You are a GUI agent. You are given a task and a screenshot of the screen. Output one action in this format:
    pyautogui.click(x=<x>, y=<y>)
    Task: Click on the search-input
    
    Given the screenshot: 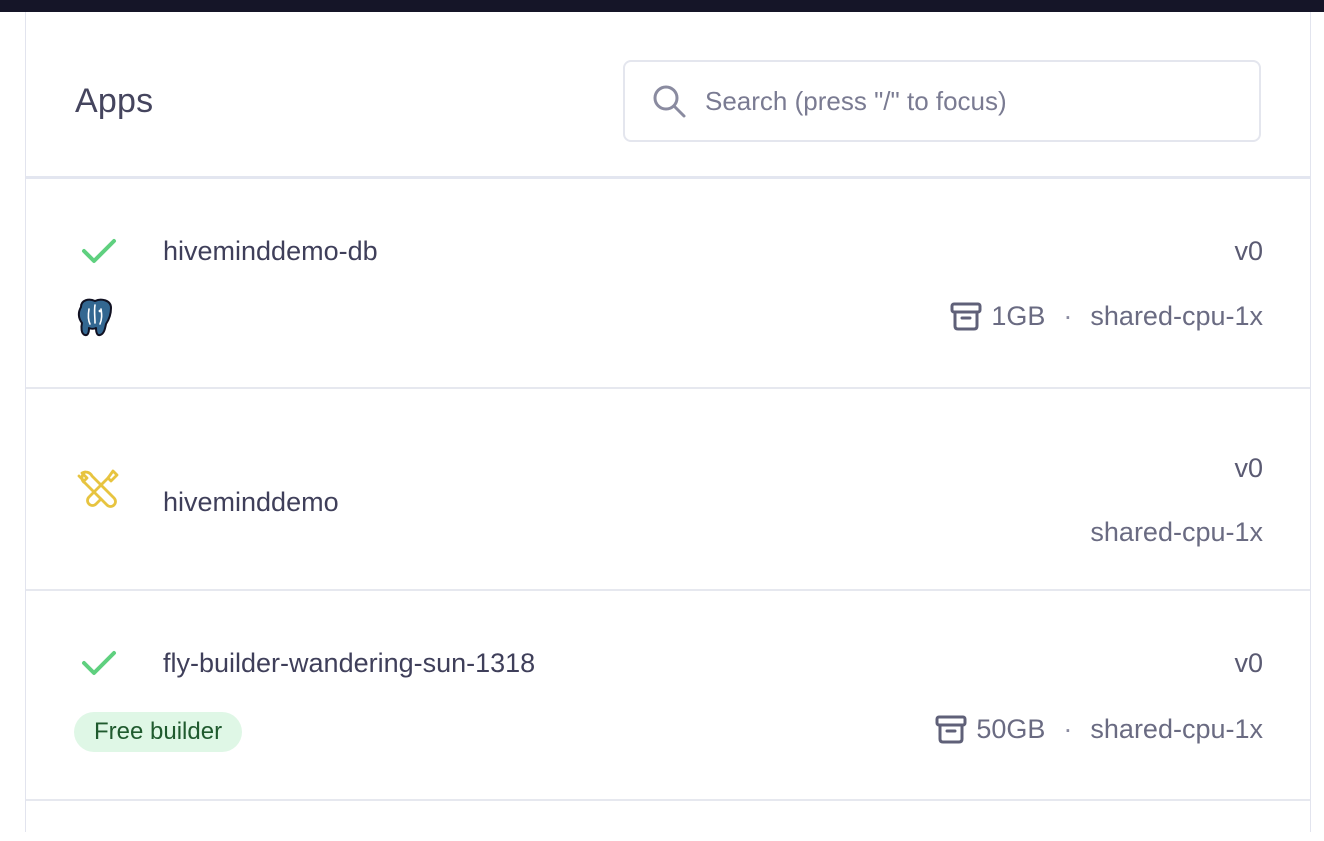 What is the action you would take?
    pyautogui.click(x=965, y=101)
    